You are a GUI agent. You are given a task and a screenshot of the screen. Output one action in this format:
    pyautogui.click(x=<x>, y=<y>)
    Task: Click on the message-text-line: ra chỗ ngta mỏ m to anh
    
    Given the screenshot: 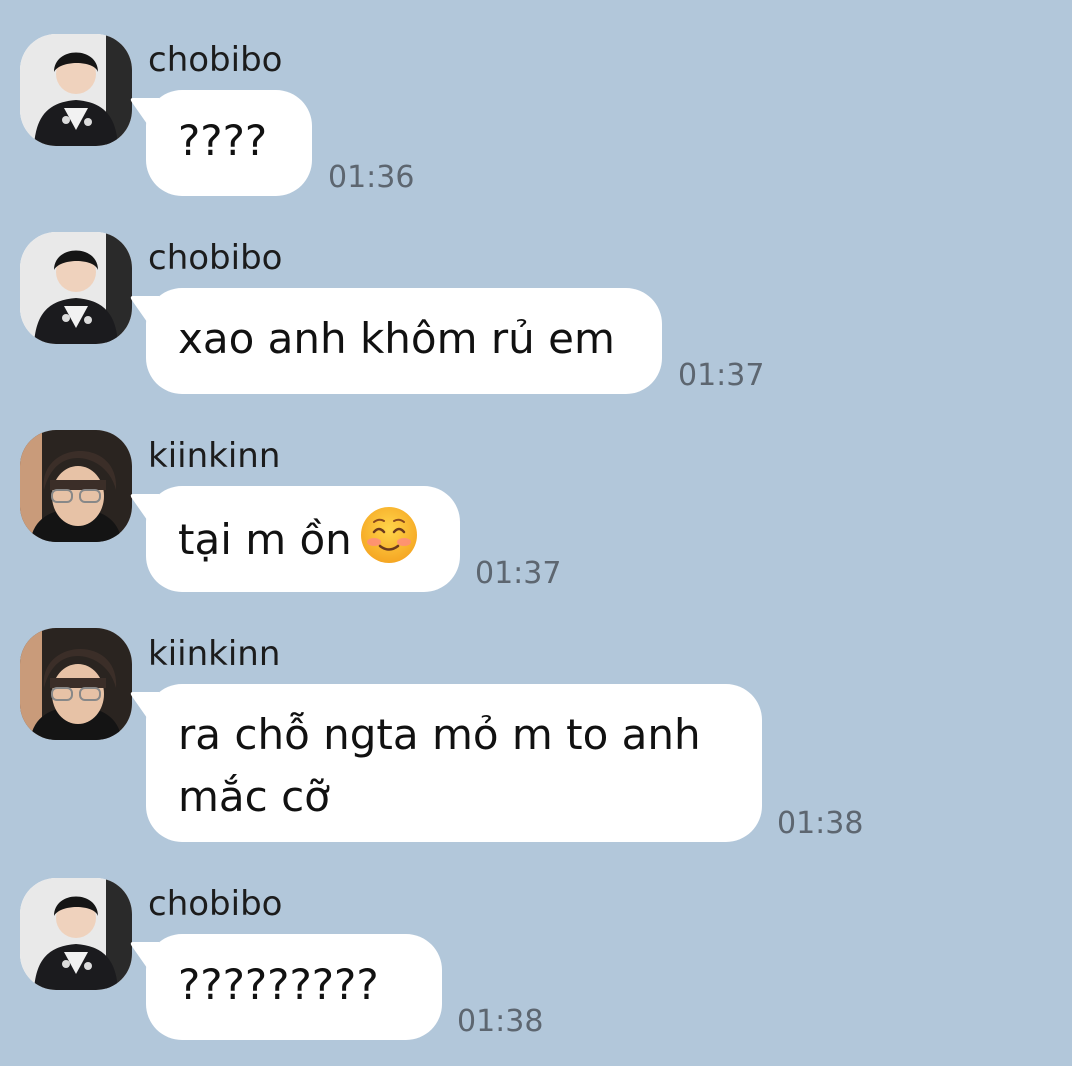 What is the action you would take?
    pyautogui.click(x=439, y=734)
    